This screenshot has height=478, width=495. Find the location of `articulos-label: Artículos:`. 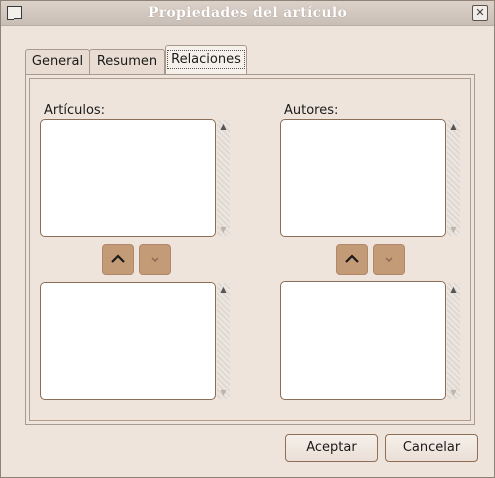

articulos-label: Artículos: is located at coordinates (75, 110).